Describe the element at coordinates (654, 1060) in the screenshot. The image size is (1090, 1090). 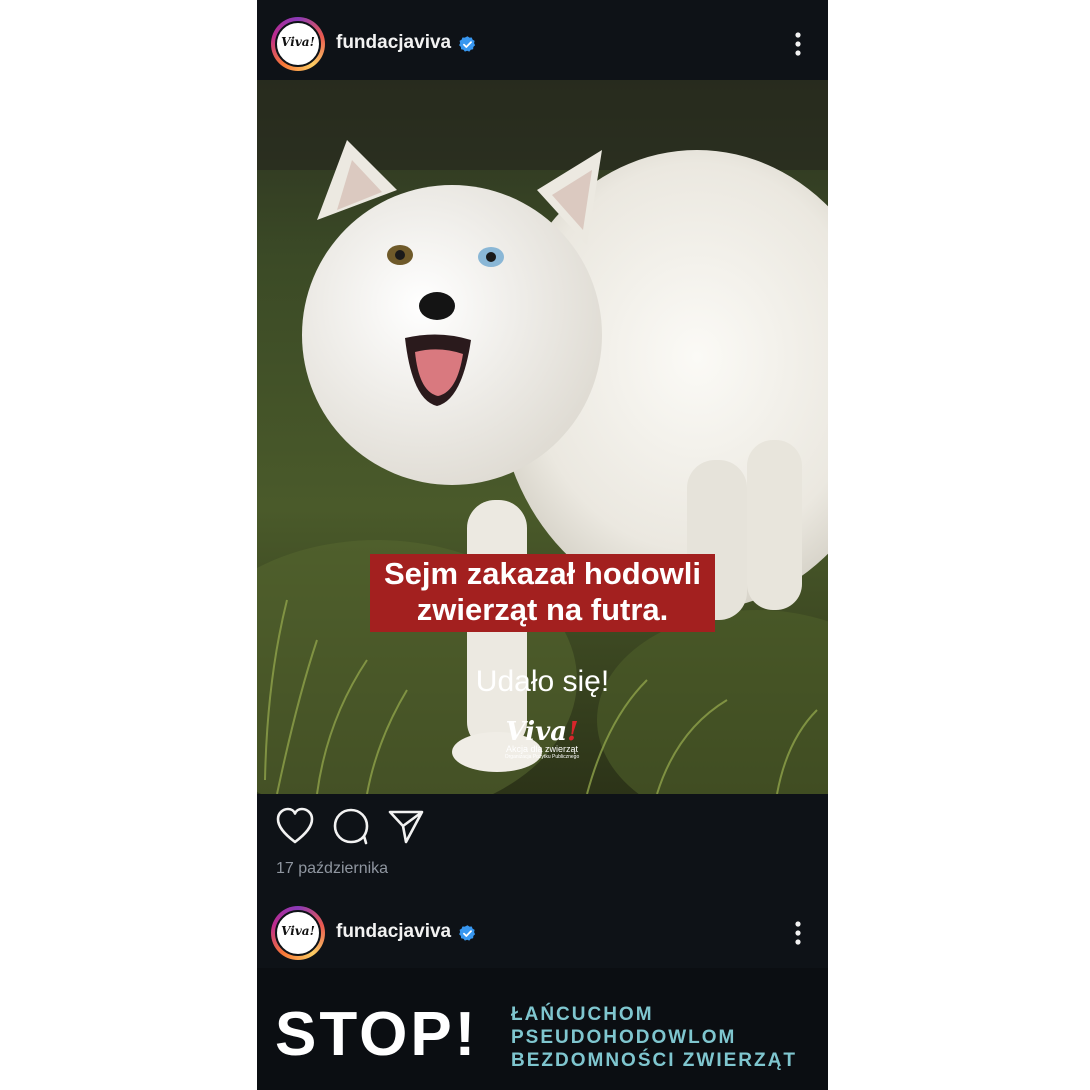
I see `stop-line-3: BEZDOMNOŚCI ZWIERZĄT` at that location.